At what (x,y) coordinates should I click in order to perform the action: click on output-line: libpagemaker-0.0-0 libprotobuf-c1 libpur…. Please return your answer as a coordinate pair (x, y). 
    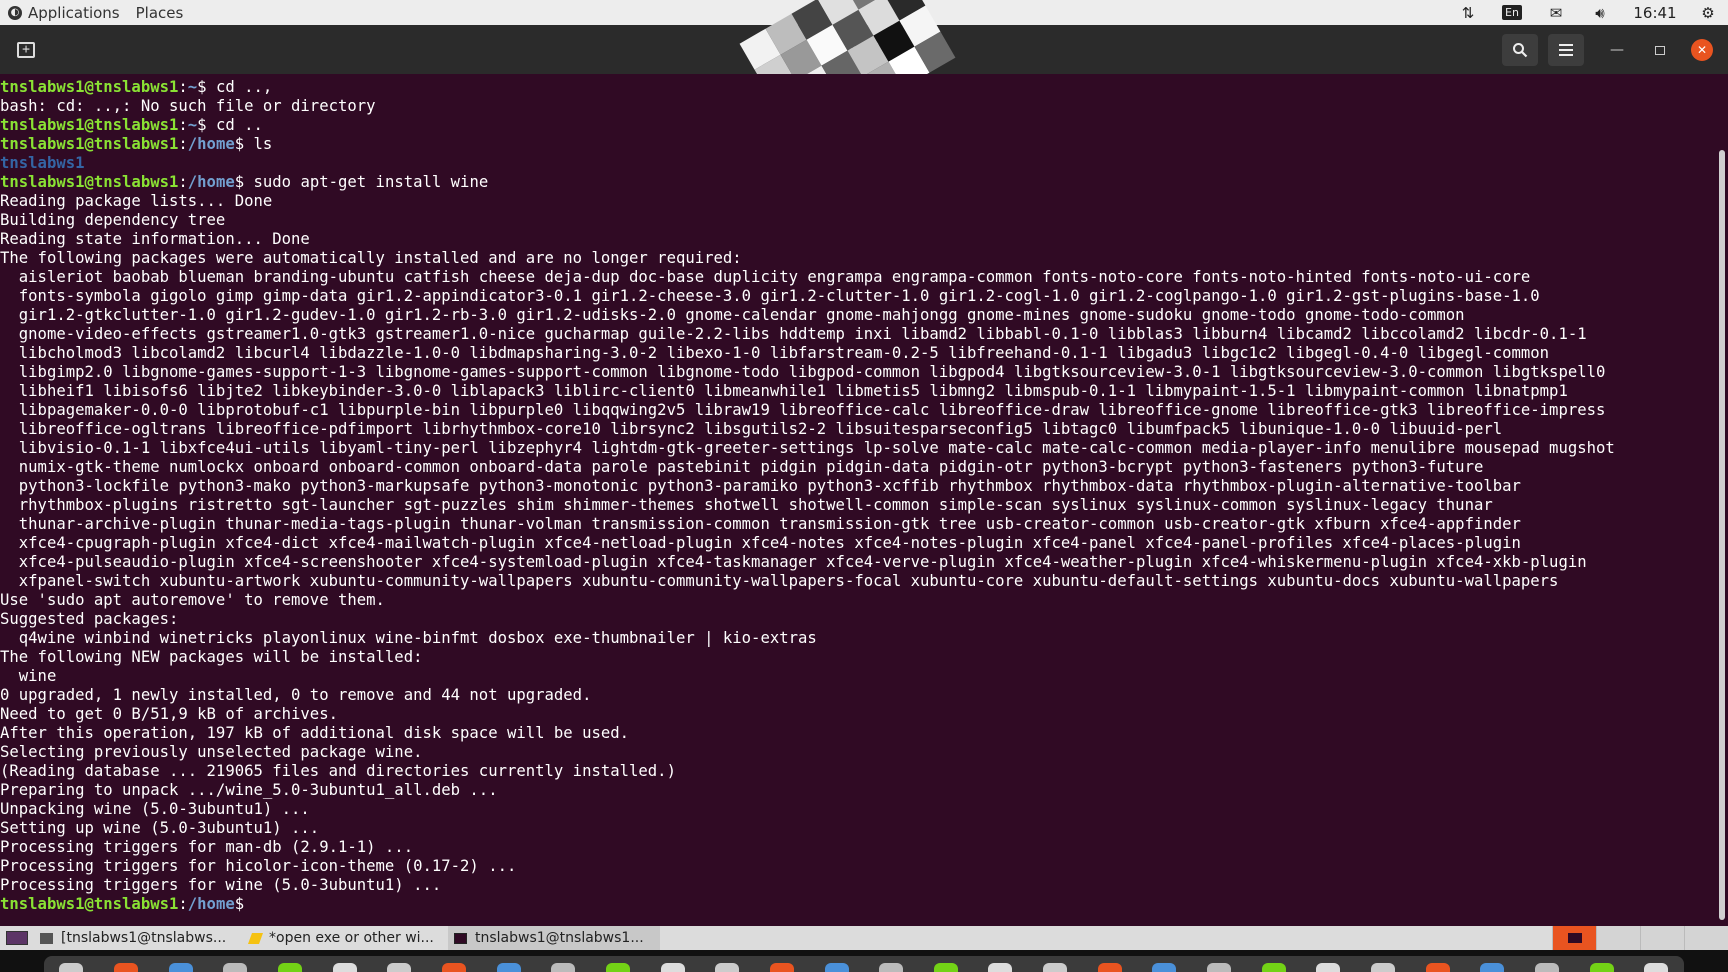
    Looking at the image, I should click on (803, 410).